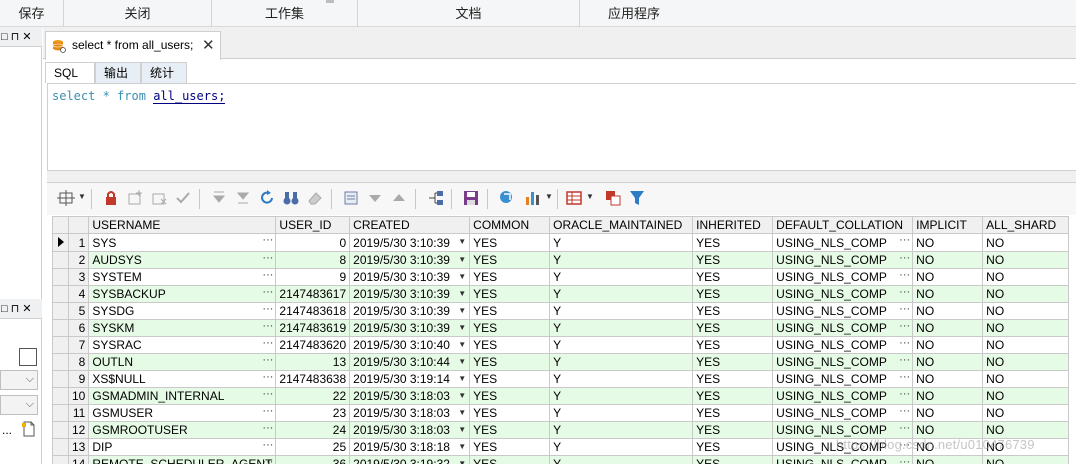 The width and height of the screenshot is (1076, 464). I want to click on move-bottom-icon, so click(243, 198).